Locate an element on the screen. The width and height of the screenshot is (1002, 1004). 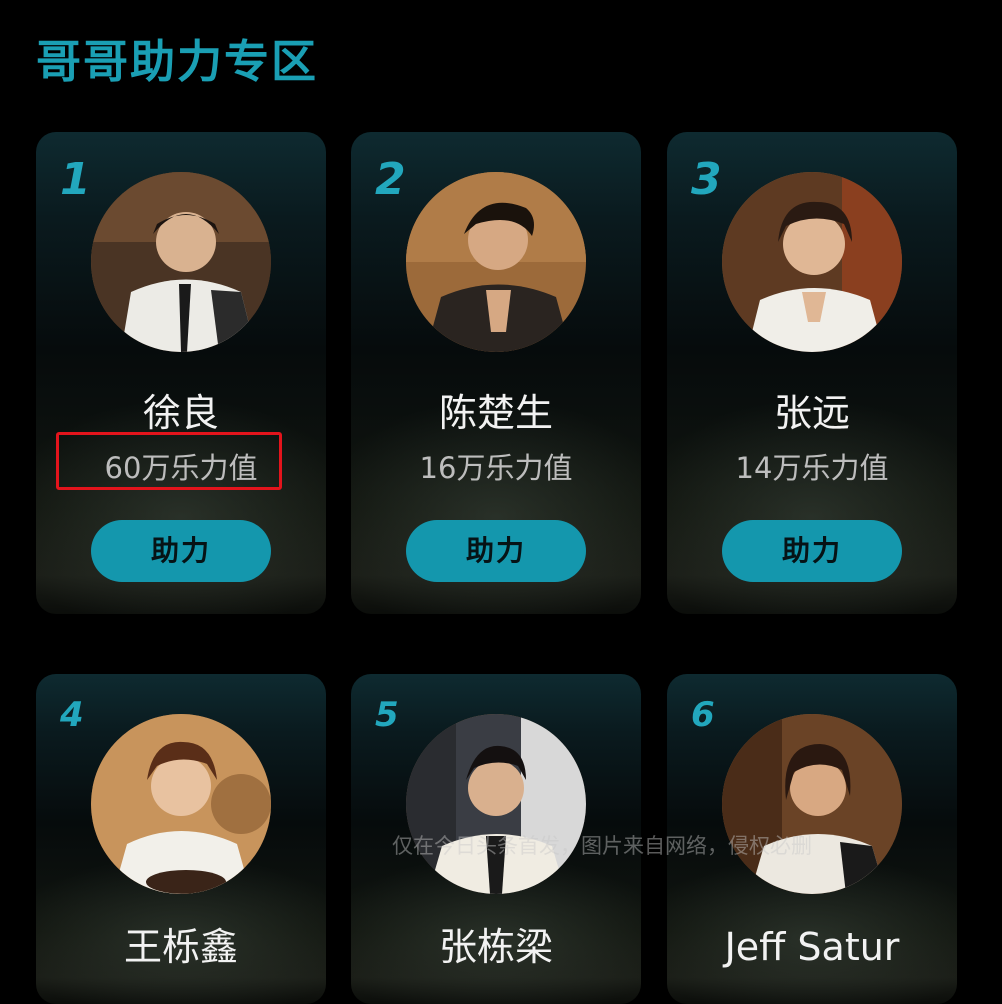
boost-score: 14万乐力值 is located at coordinates (812, 468).